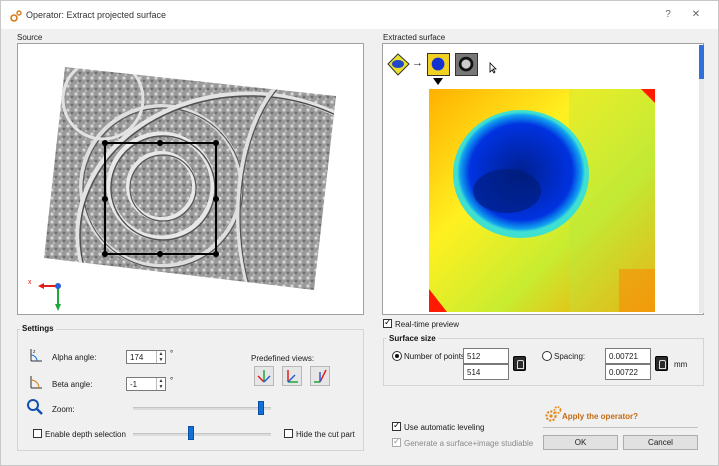 The image size is (719, 466). Describe the element at coordinates (283, 358) in the screenshot. I see `predefined-views-label: Predefined views:` at that location.